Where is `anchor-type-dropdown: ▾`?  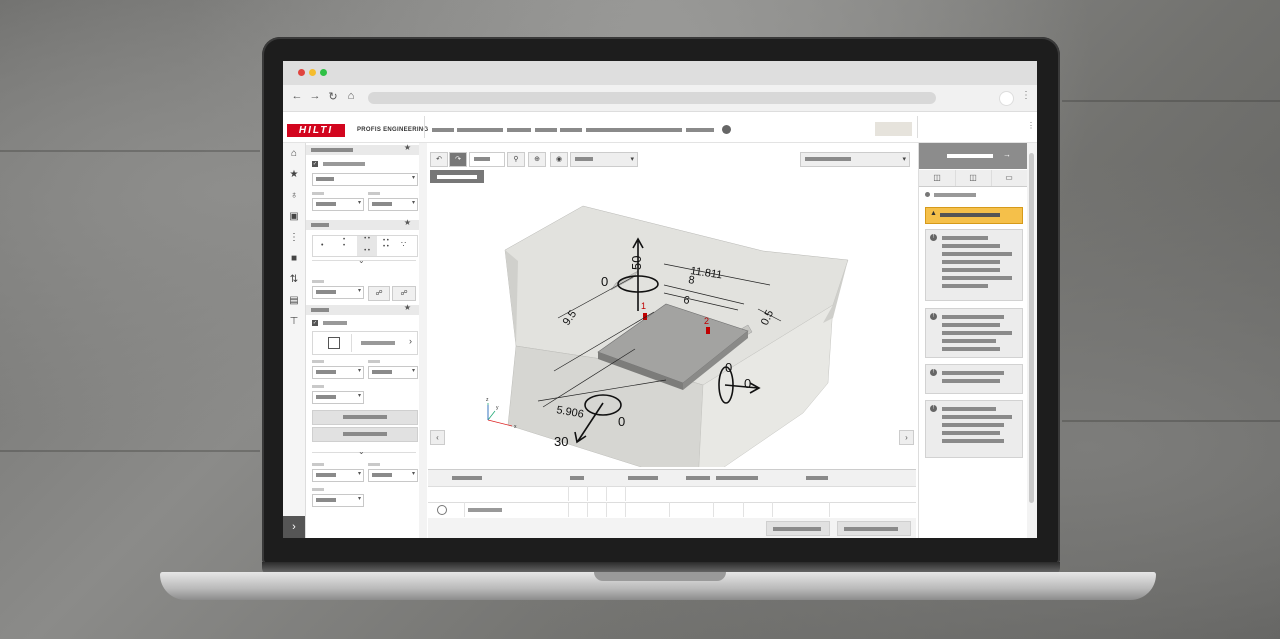 anchor-type-dropdown: ▾ is located at coordinates (365, 179).